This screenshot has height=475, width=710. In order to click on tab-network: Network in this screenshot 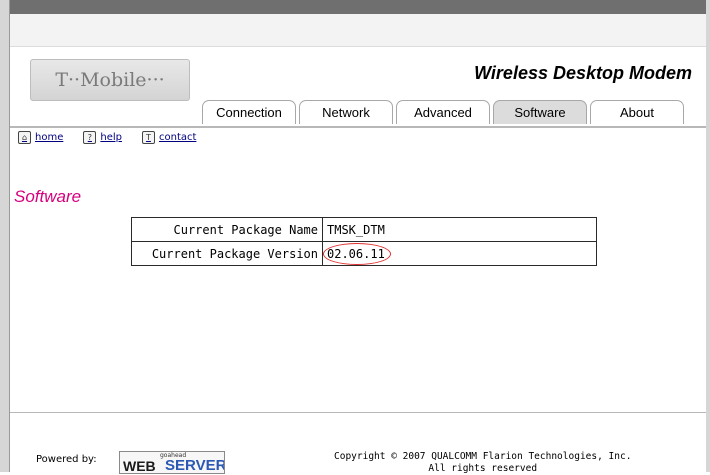, I will do `click(346, 112)`.